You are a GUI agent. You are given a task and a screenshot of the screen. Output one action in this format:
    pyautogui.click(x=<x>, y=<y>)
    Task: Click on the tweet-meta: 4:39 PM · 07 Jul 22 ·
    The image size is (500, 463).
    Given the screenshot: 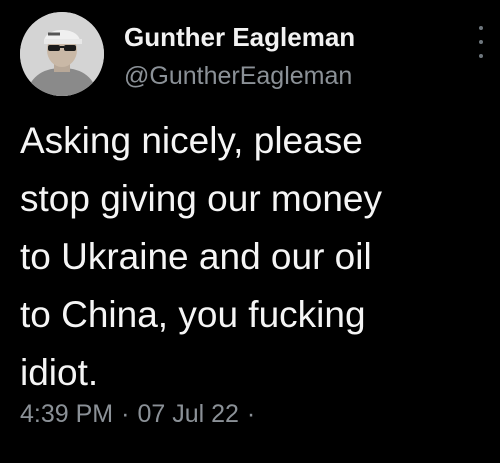 What is the action you would take?
    pyautogui.click(x=141, y=414)
    